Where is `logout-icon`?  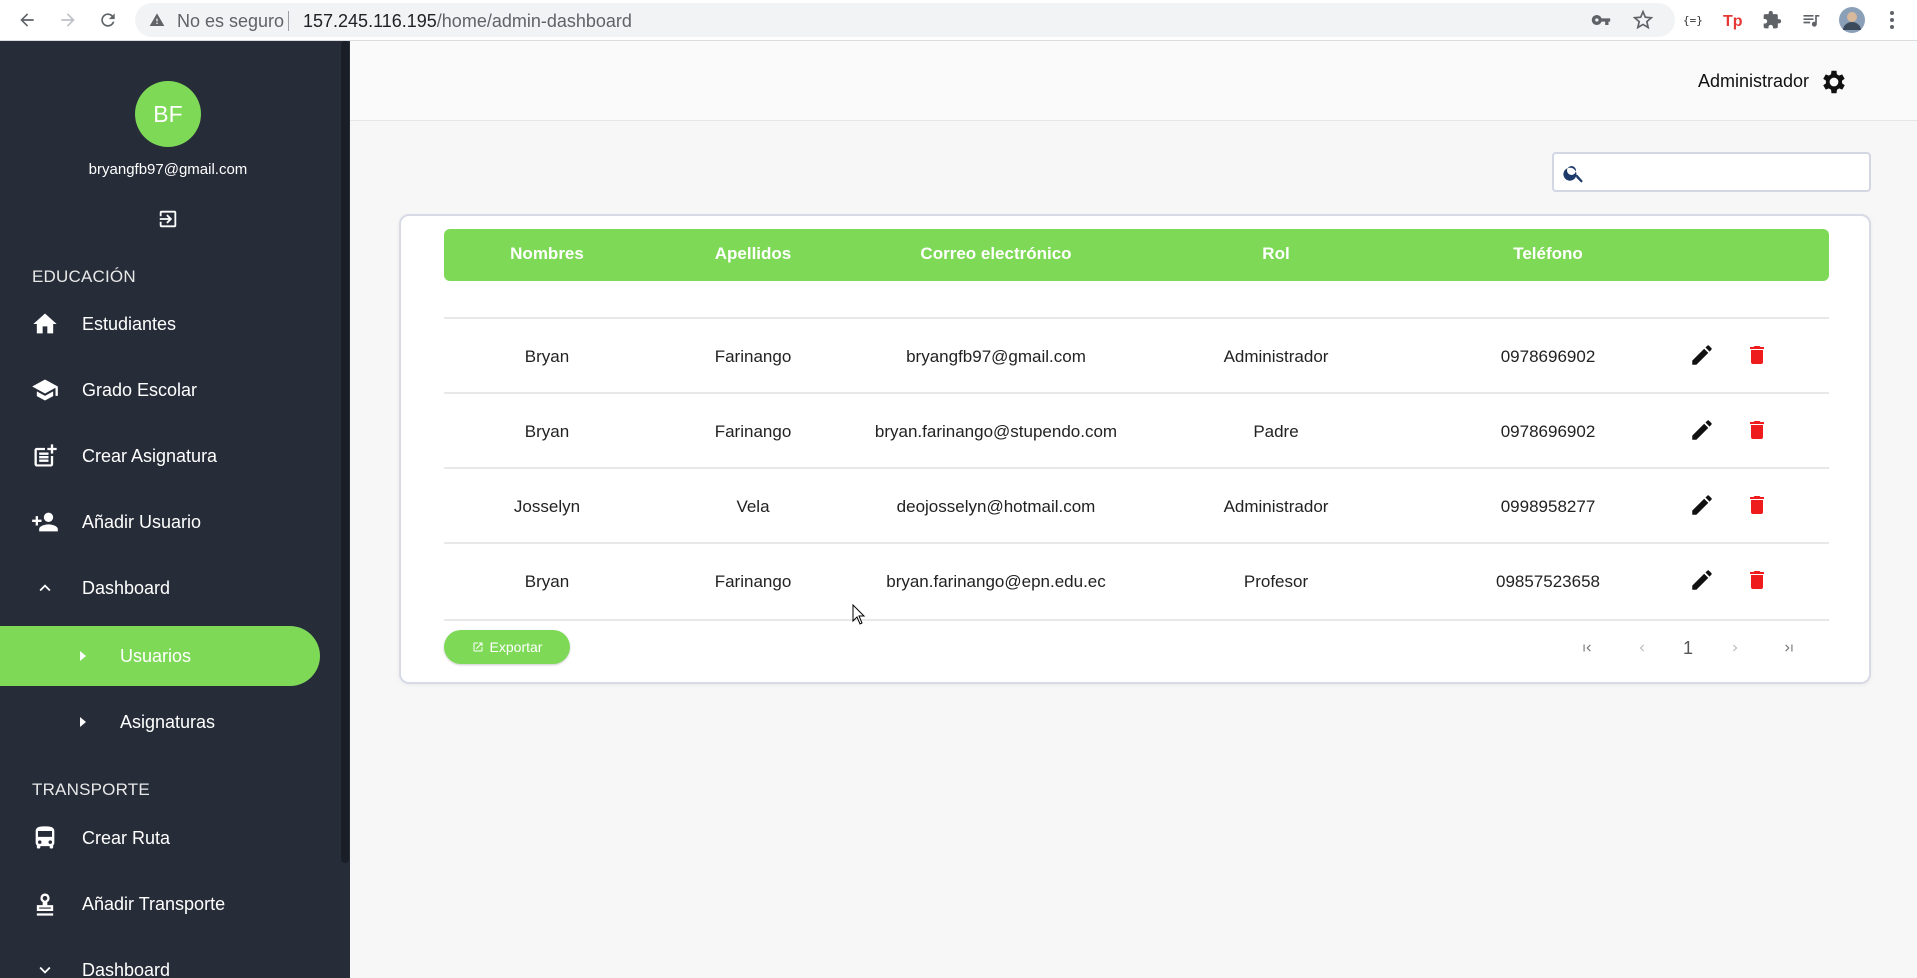 logout-icon is located at coordinates (168, 219).